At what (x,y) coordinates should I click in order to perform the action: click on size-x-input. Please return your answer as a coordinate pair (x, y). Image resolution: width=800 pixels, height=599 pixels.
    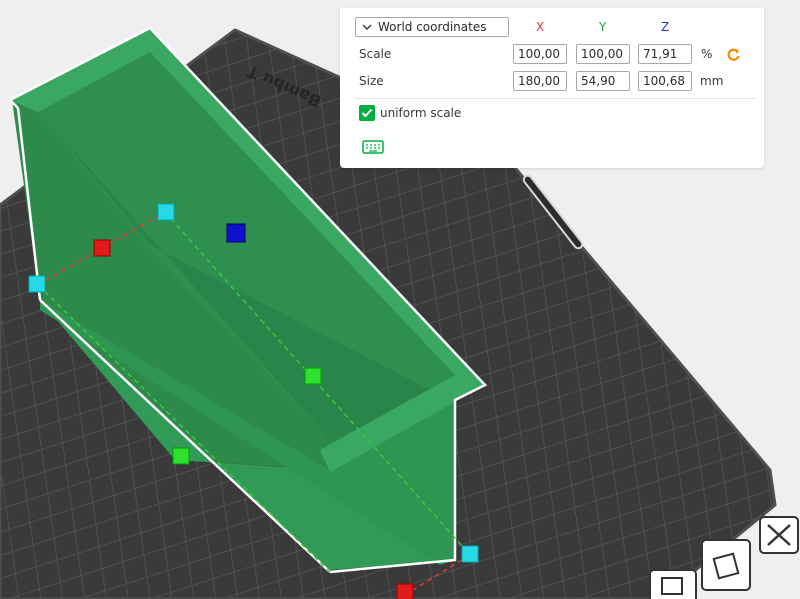
    Looking at the image, I should click on (540, 81).